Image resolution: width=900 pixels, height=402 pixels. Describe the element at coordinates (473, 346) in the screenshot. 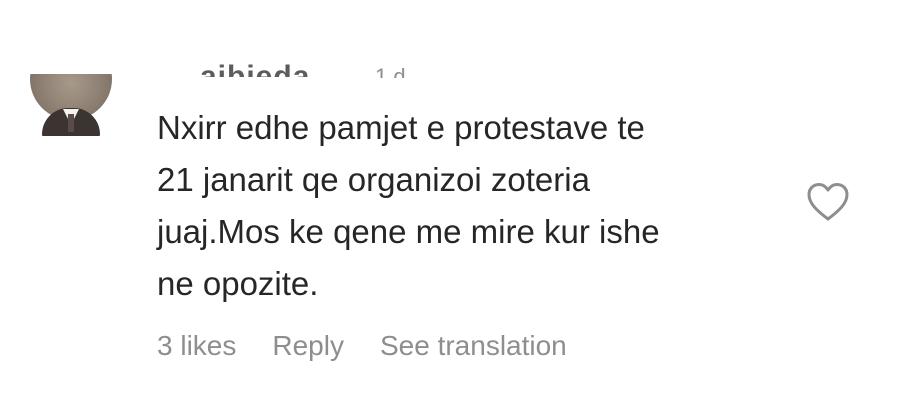

I see `see-translation-button: See translation` at that location.